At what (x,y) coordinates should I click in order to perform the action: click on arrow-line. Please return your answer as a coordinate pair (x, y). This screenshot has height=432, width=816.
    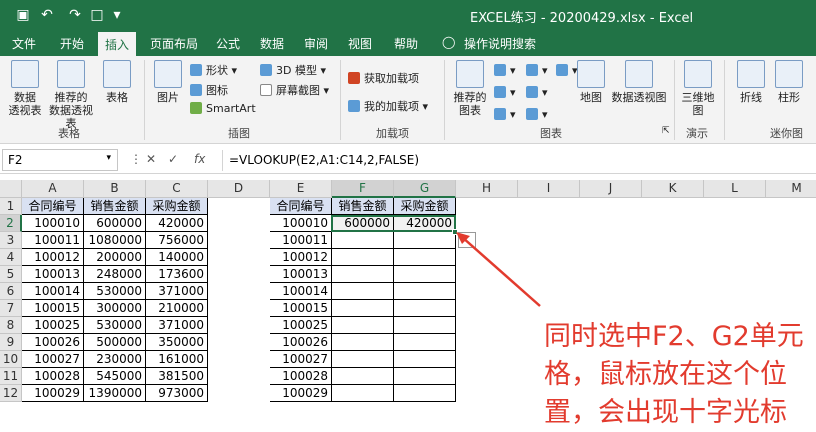
    Looking at the image, I should click on (501, 271).